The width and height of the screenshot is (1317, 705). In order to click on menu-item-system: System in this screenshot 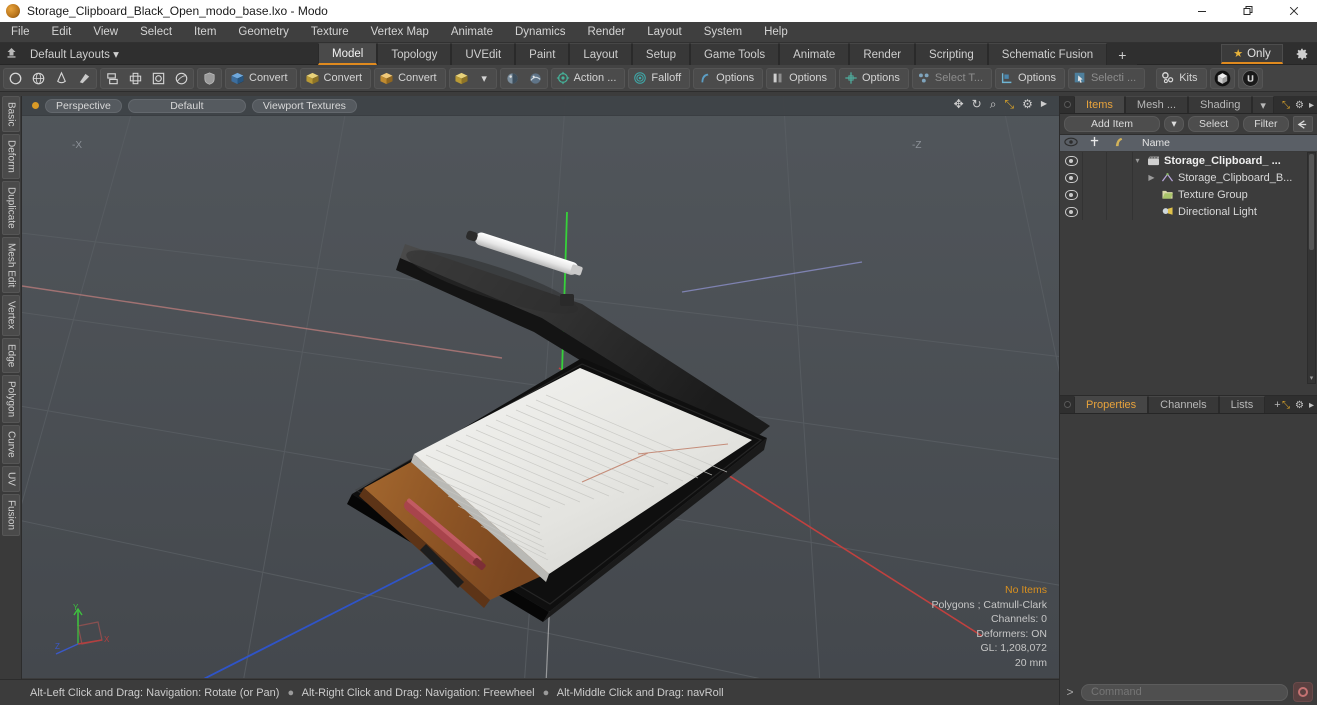, I will do `click(723, 32)`.